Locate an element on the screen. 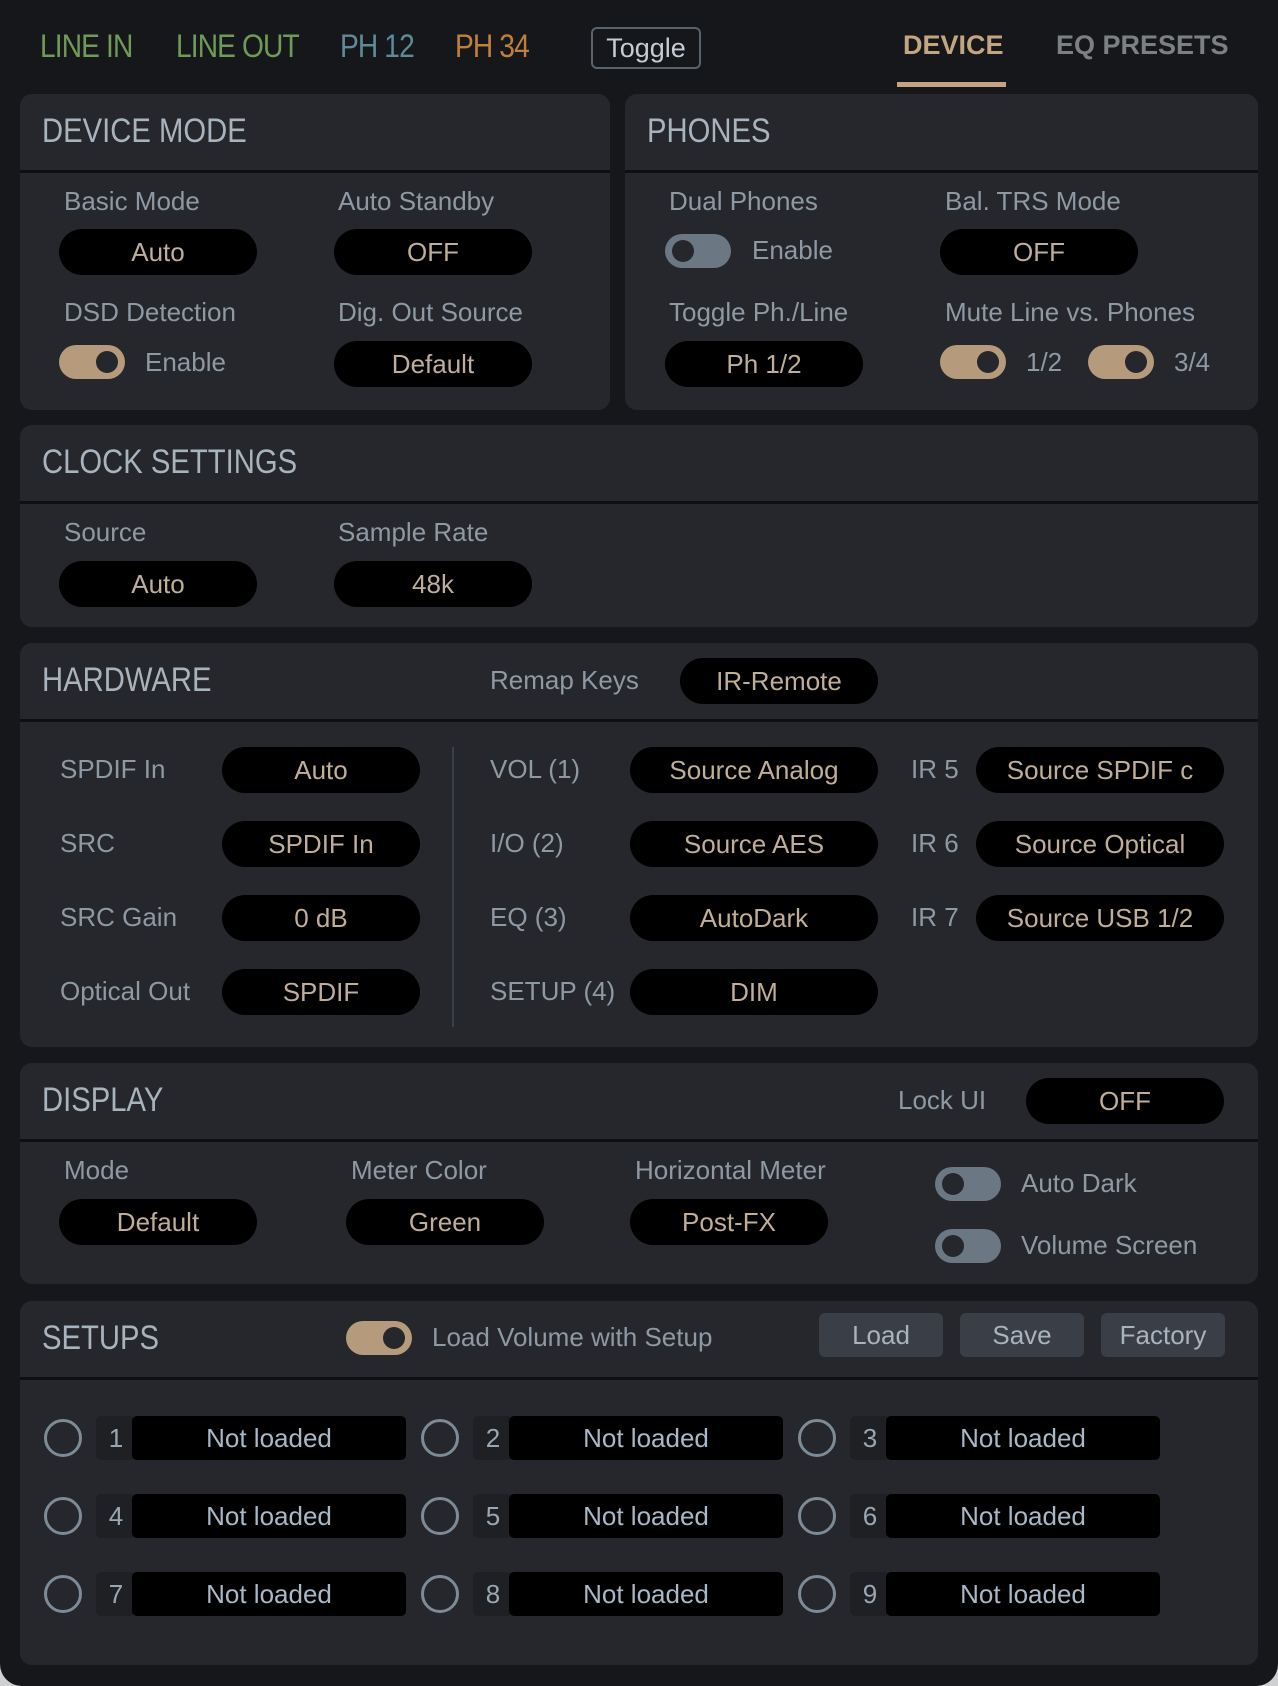 This screenshot has height=1686, width=1278. ir5-select: Source SPDIF c is located at coordinates (1100, 770).